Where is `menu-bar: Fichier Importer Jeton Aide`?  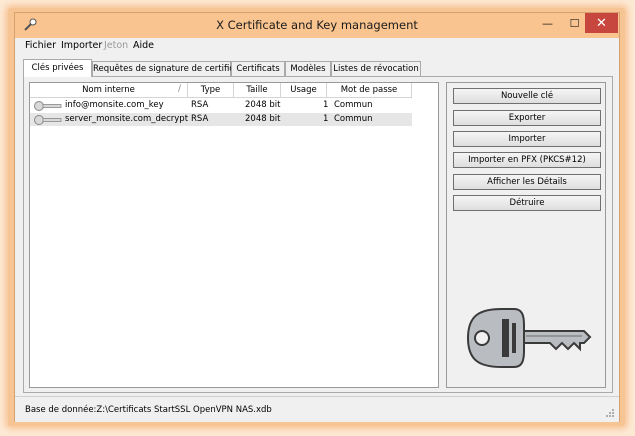
menu-bar: Fichier Importer Jeton Aide is located at coordinates (317, 46).